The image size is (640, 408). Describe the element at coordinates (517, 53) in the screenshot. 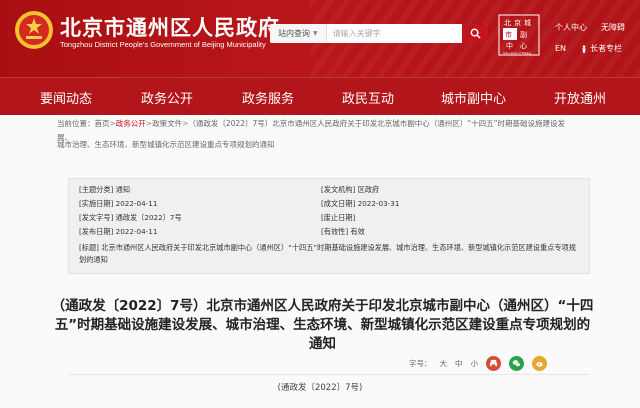

I see `svg-text: Sub-center of Beijing` at that location.